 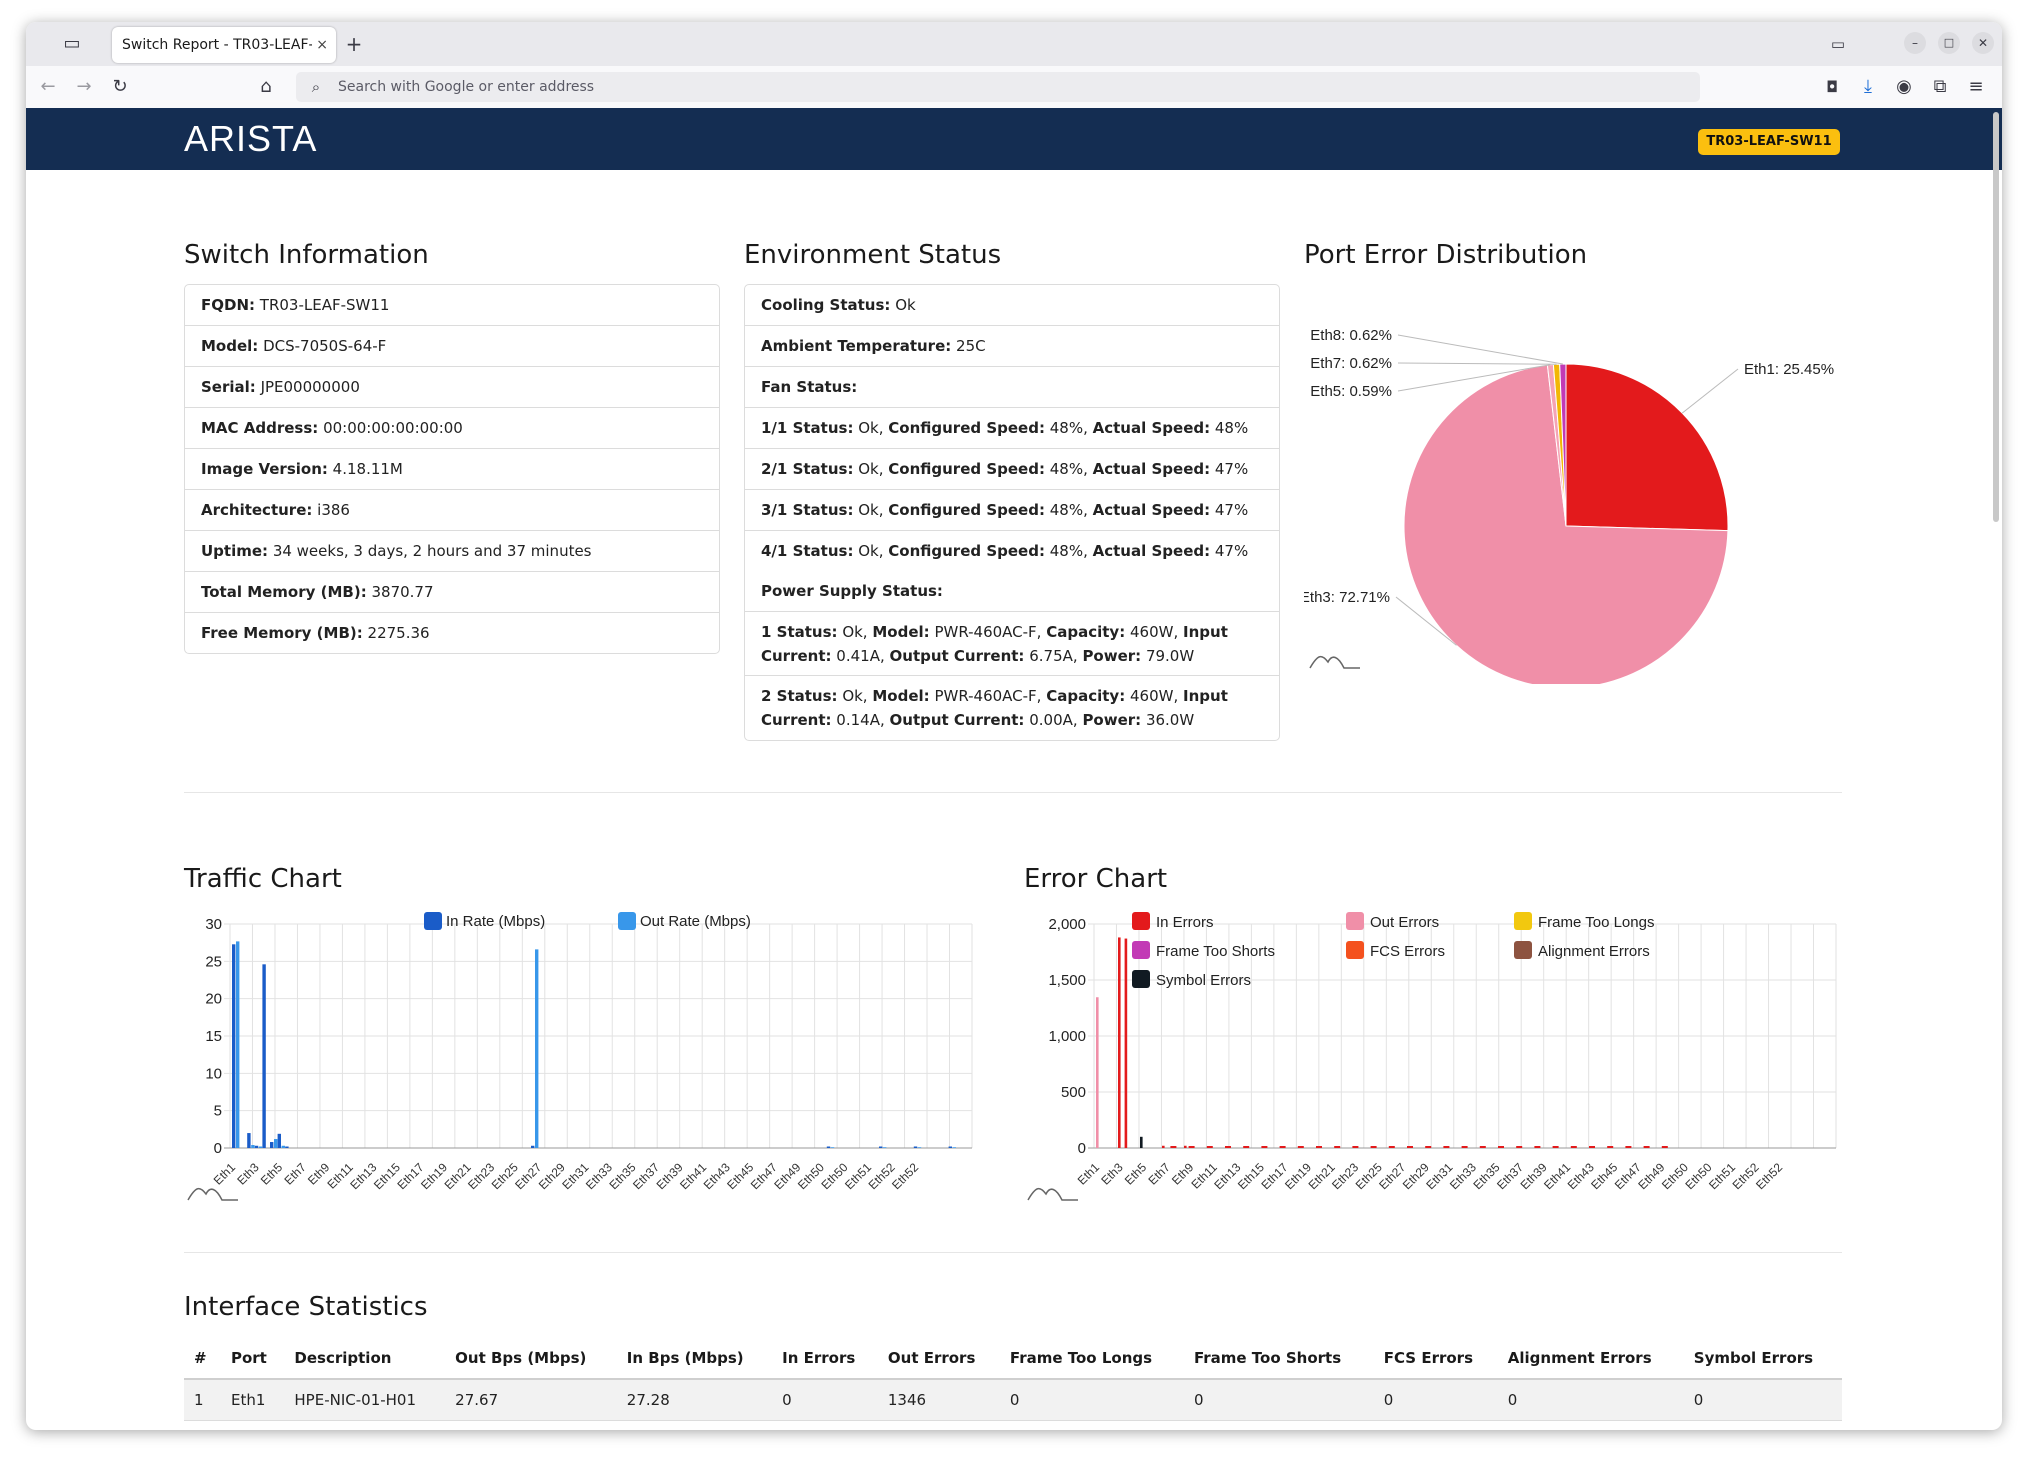 I want to click on column-header: In Bps (Mbps), so click(x=694, y=1359).